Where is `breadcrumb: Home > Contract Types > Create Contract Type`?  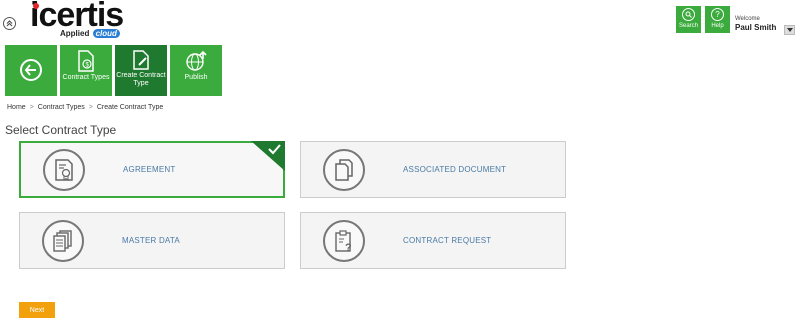
breadcrumb: Home > Contract Types > Create Contract Type is located at coordinates (85, 107).